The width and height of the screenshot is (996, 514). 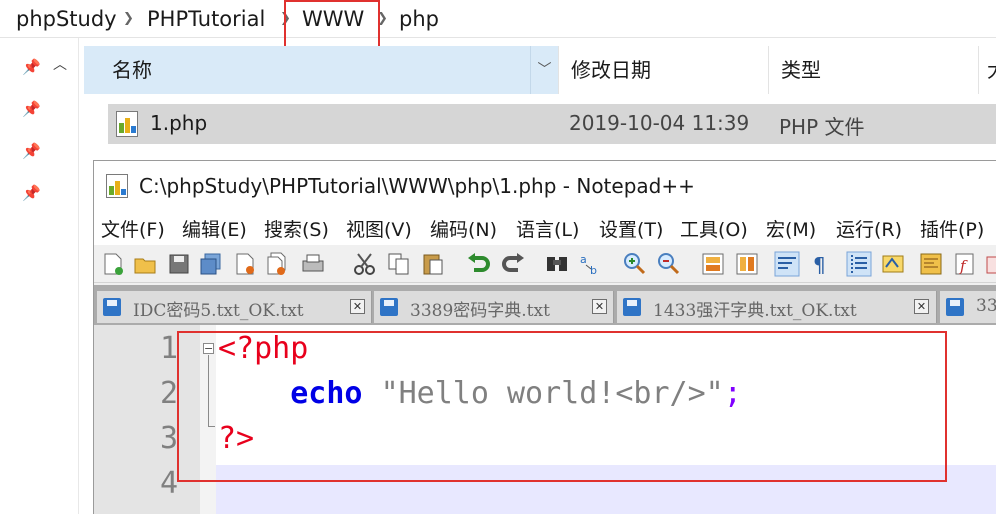 I want to click on svg-text: b, so click(x=593, y=270).